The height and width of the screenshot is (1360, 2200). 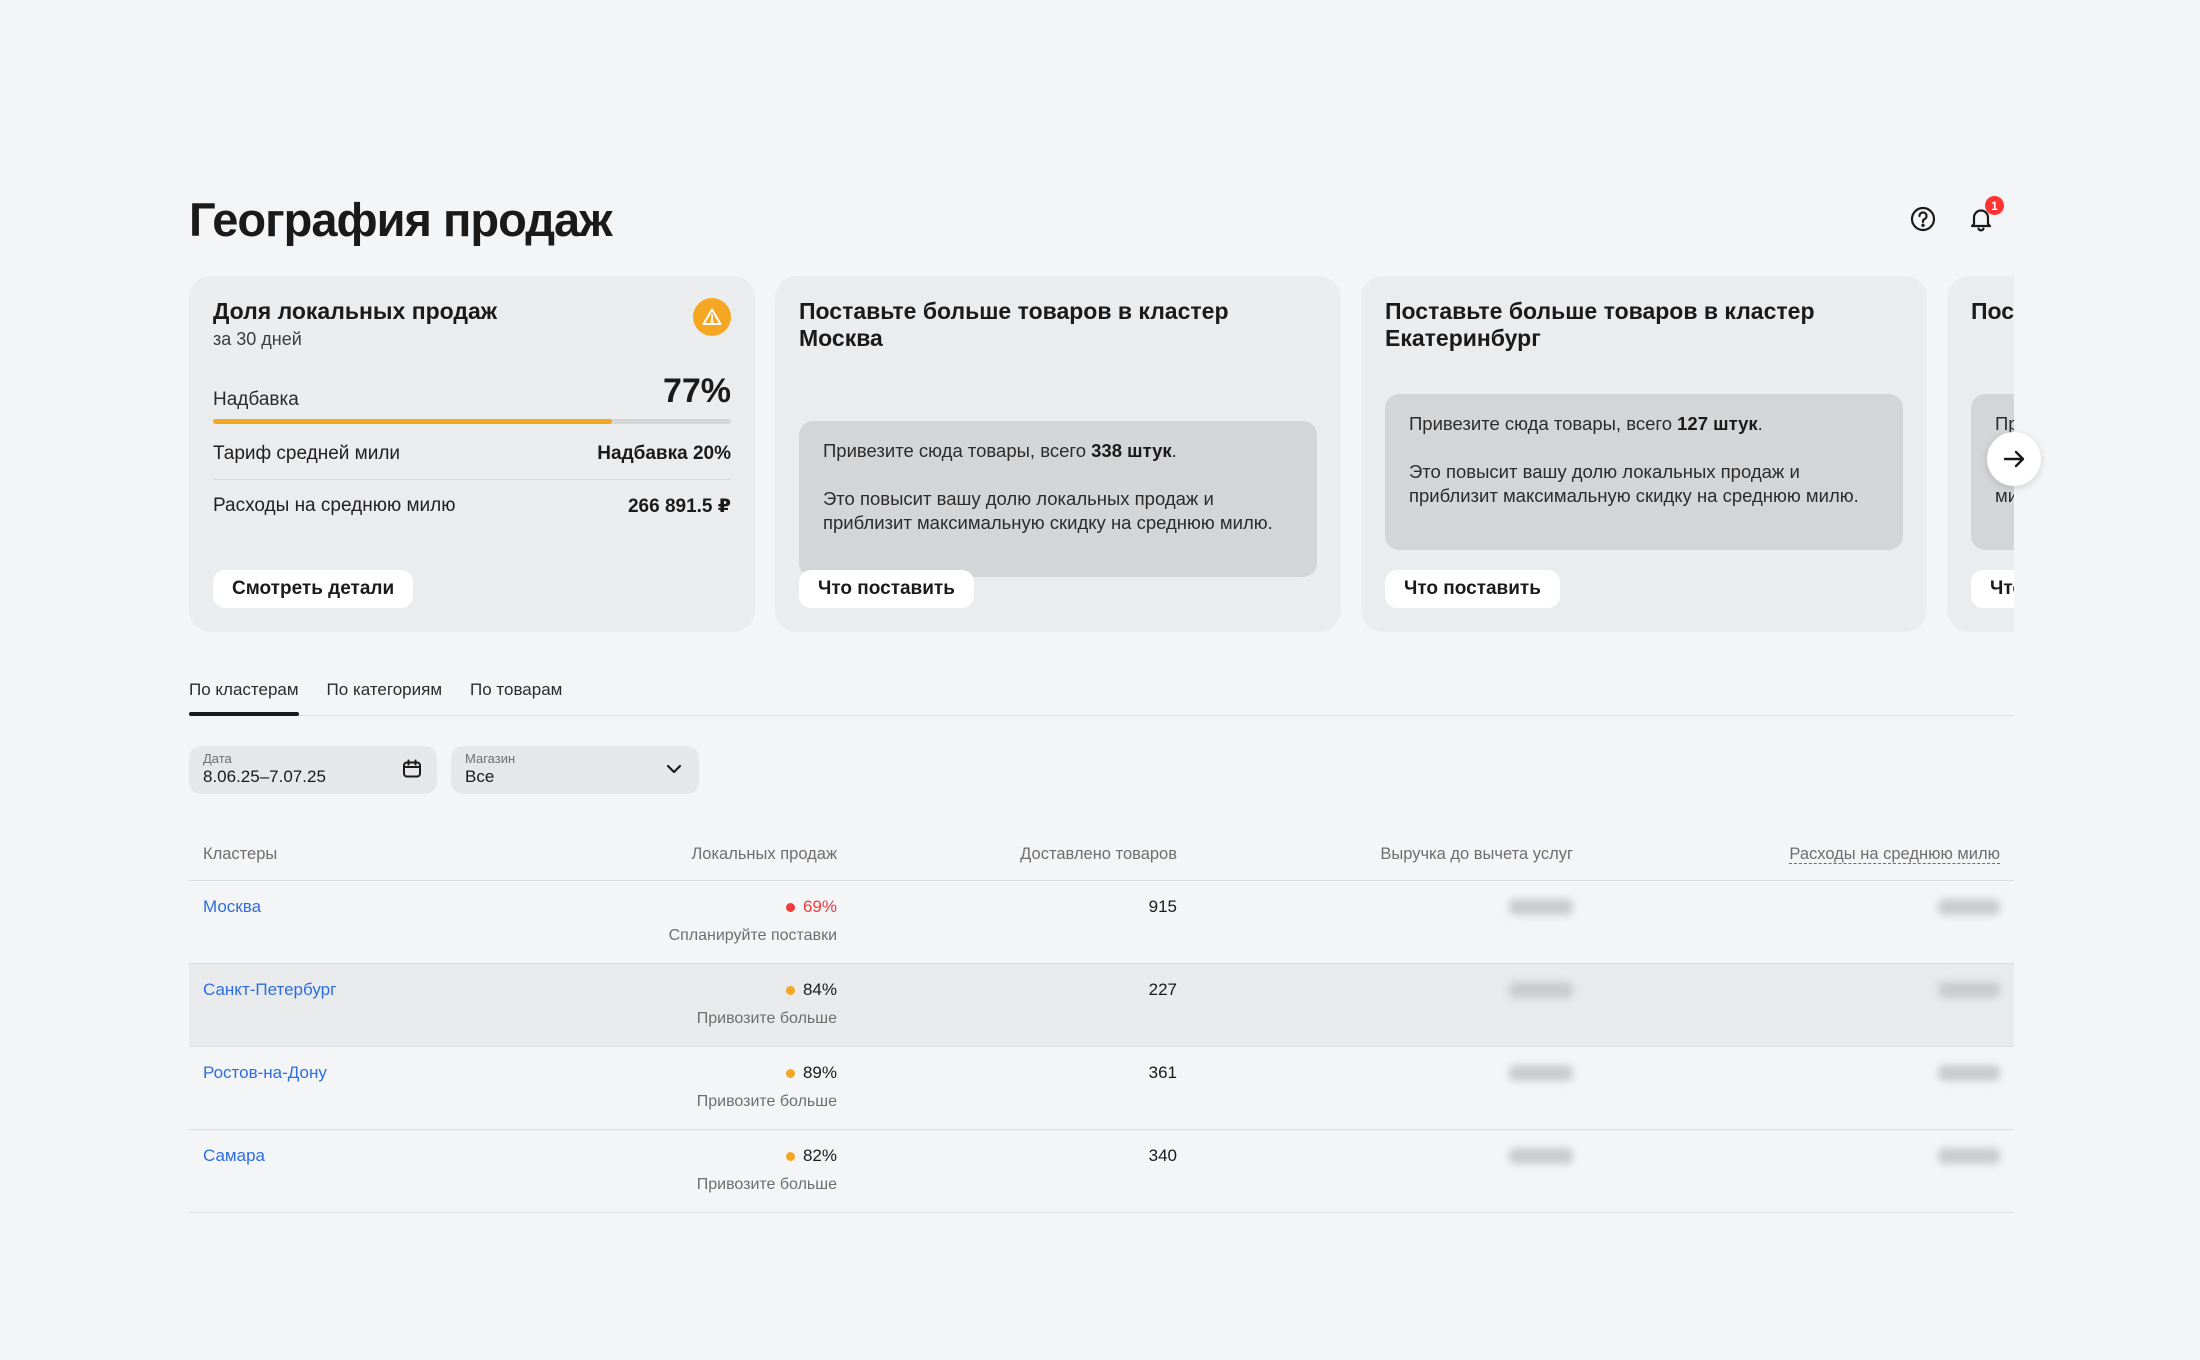 I want to click on hint-amount: 127 штук, so click(x=1717, y=423).